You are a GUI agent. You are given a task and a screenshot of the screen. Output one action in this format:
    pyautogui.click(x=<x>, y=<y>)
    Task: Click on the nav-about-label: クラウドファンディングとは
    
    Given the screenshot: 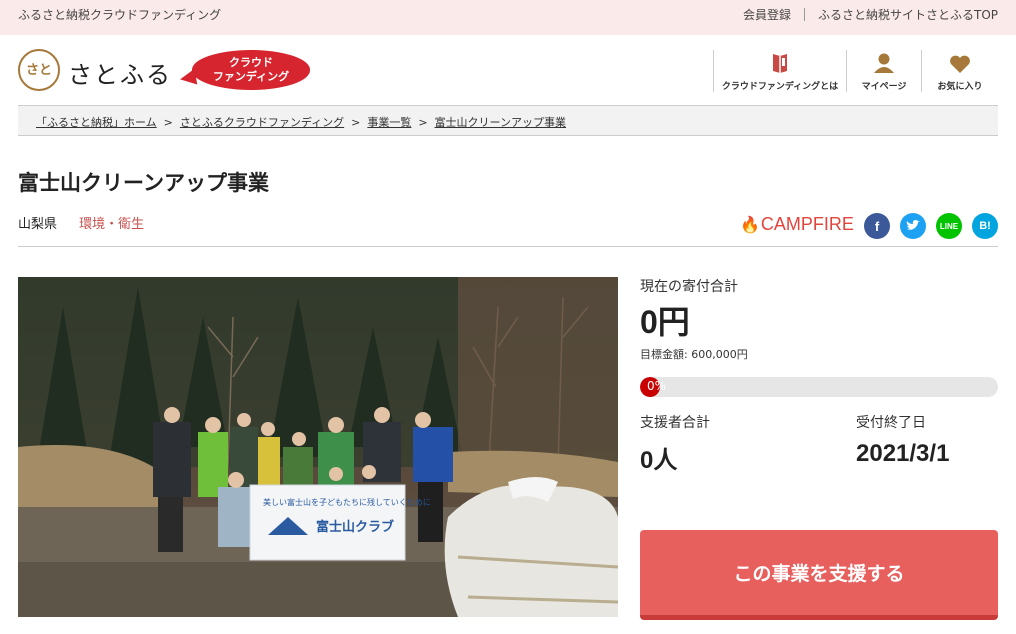 What is the action you would take?
    pyautogui.click(x=780, y=87)
    